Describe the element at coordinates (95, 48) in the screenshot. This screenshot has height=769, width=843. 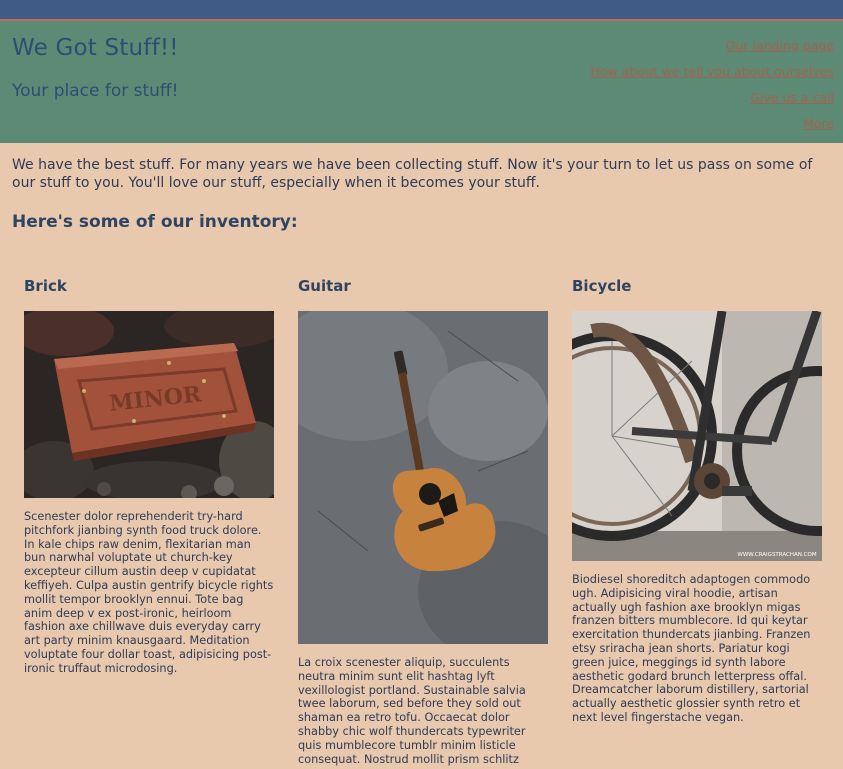
I see `site-title: We Got Stuff!!` at that location.